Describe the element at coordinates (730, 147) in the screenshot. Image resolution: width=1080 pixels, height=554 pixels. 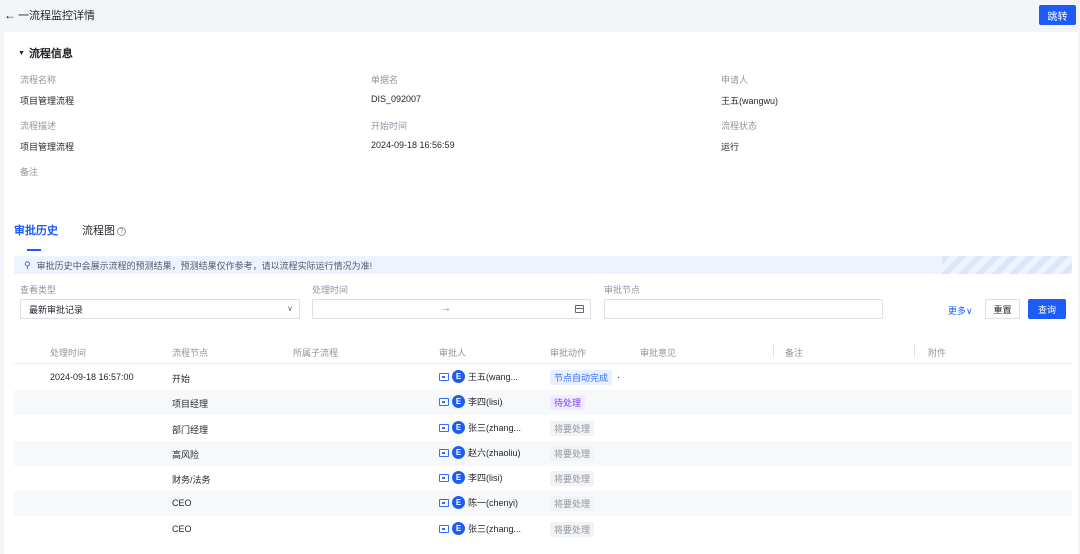
I see `process-status-value: 运行` at that location.